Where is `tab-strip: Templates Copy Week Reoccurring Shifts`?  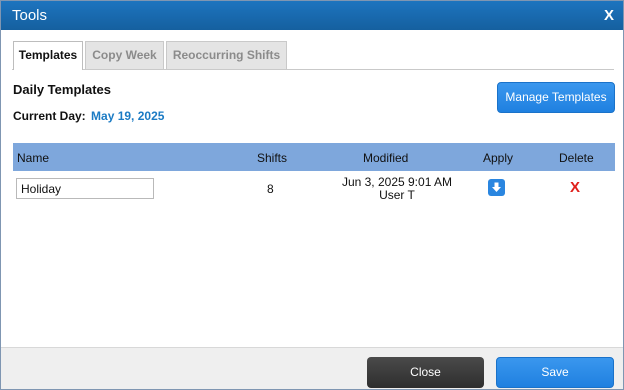
tab-strip: Templates Copy Week Reoccurring Shifts is located at coordinates (313, 55).